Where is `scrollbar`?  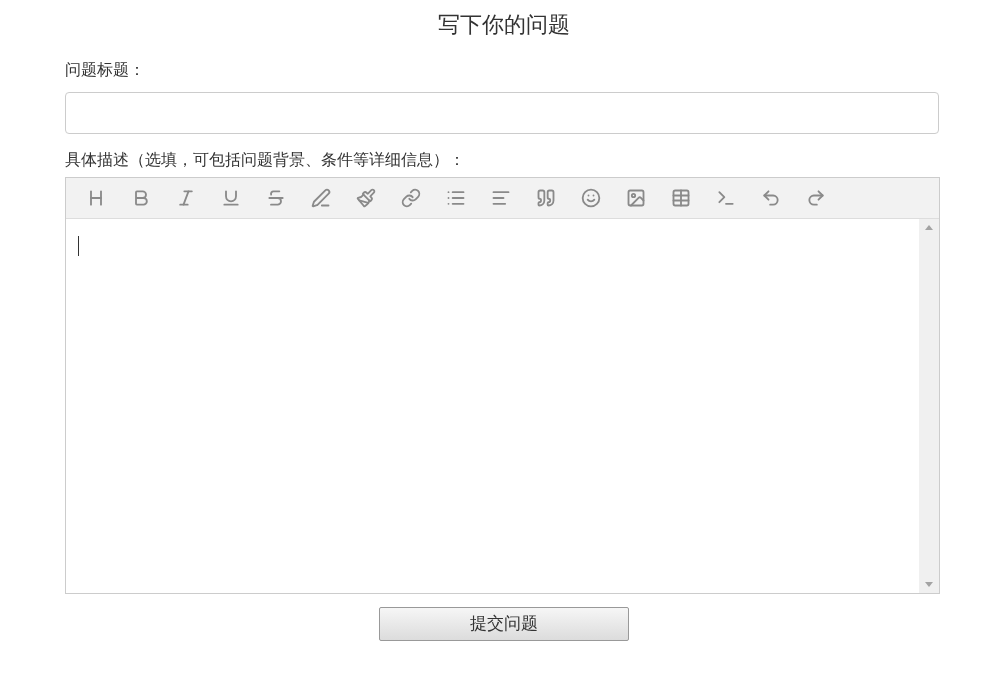
scrollbar is located at coordinates (929, 406).